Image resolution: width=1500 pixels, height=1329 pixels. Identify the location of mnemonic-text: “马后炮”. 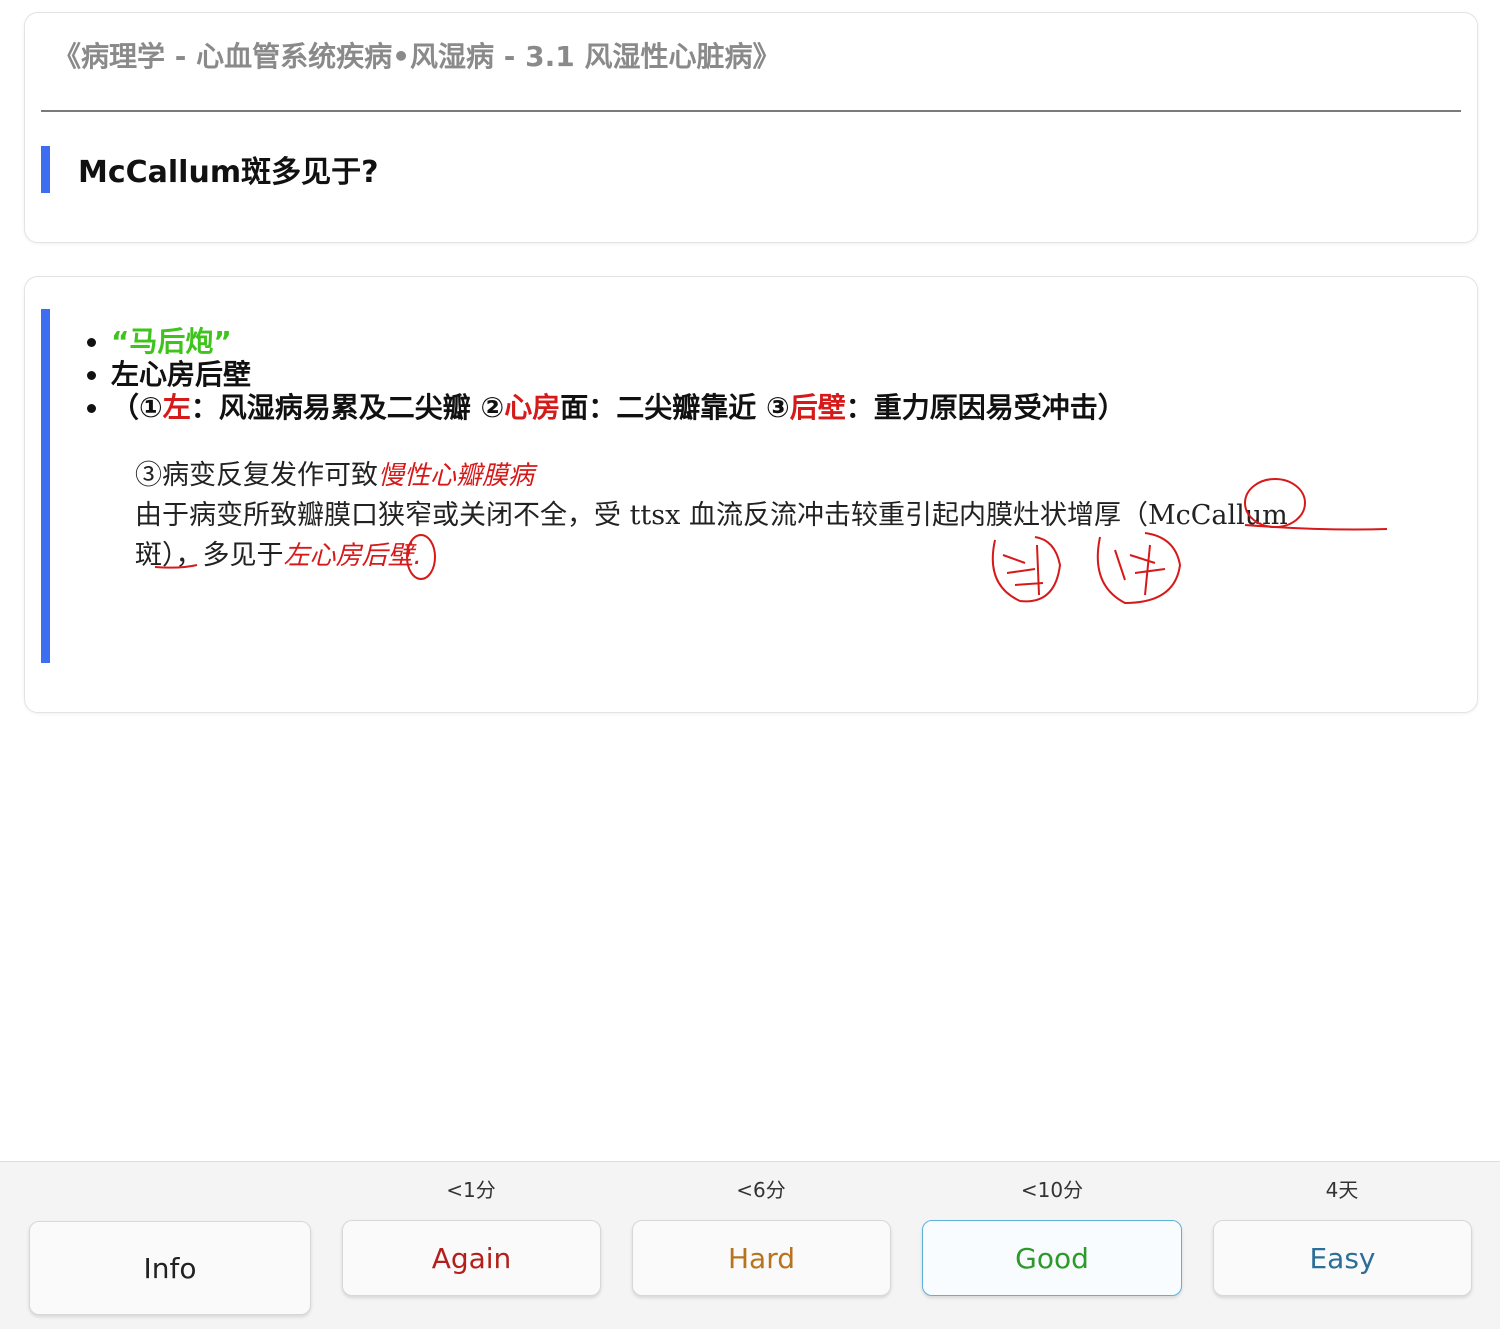
(171, 341).